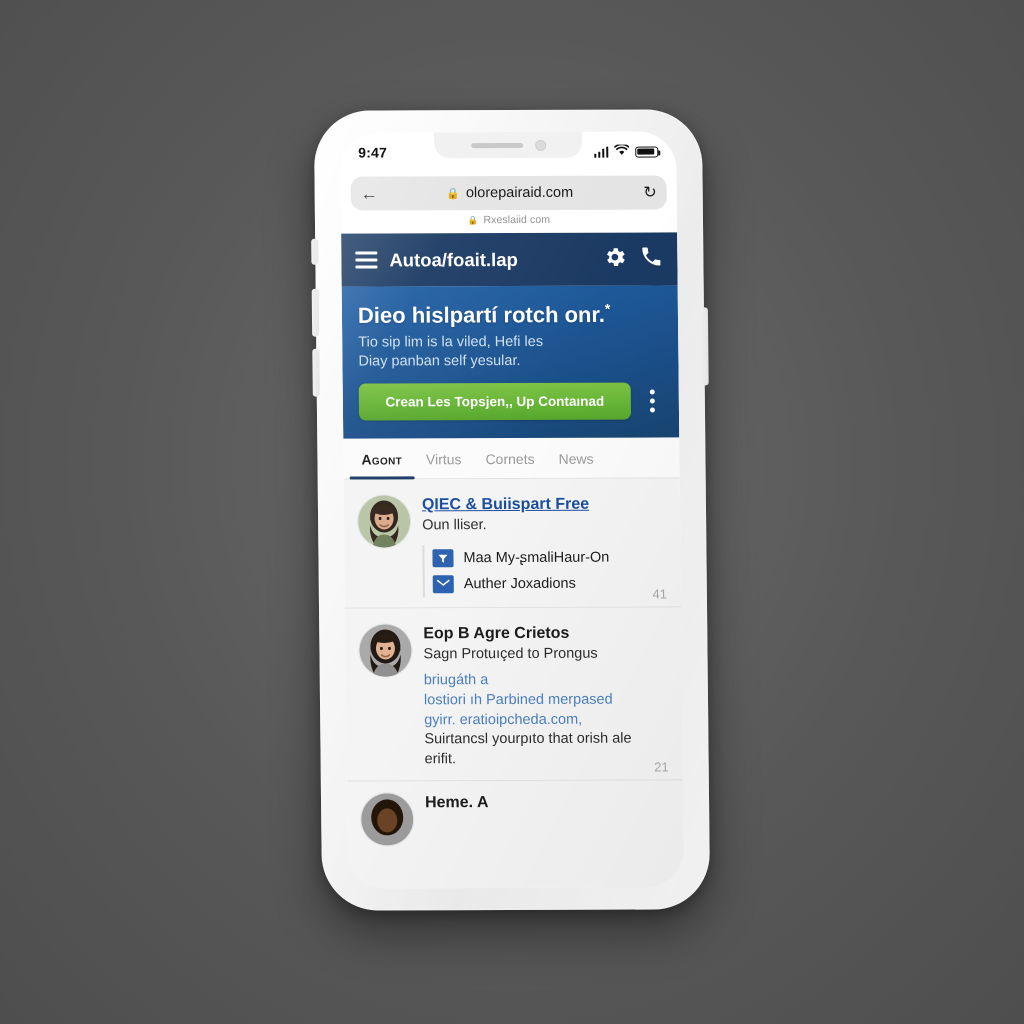 The height and width of the screenshot is (1024, 1024). What do you see at coordinates (453, 259) in the screenshot?
I see `site-title: Autoa/foait.lap` at bounding box center [453, 259].